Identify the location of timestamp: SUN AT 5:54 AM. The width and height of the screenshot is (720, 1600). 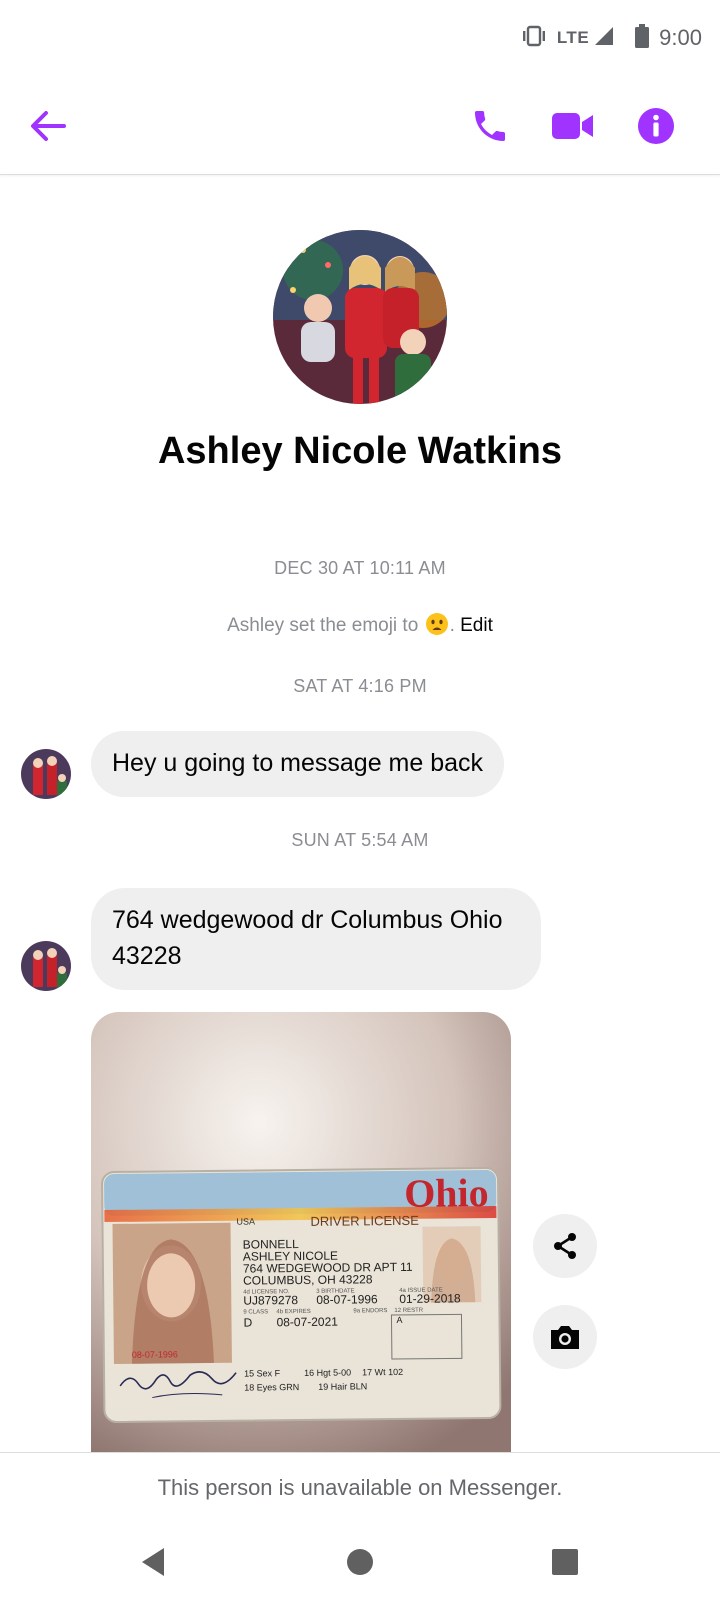
(360, 840).